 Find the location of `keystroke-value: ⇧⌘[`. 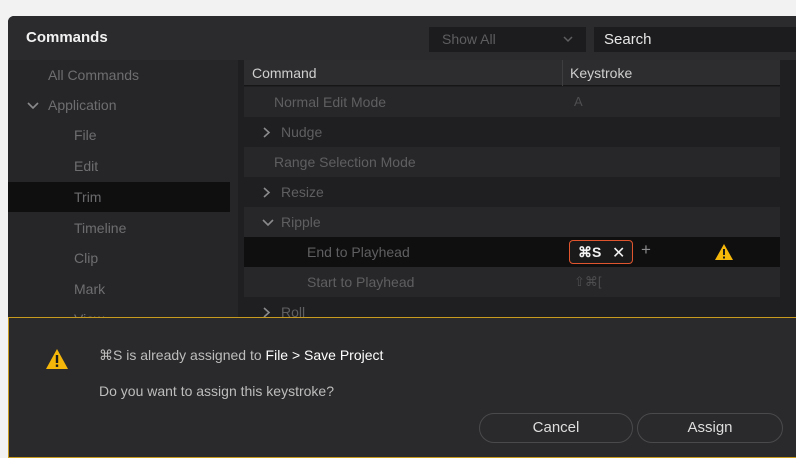

keystroke-value: ⇧⌘[ is located at coordinates (588, 282).